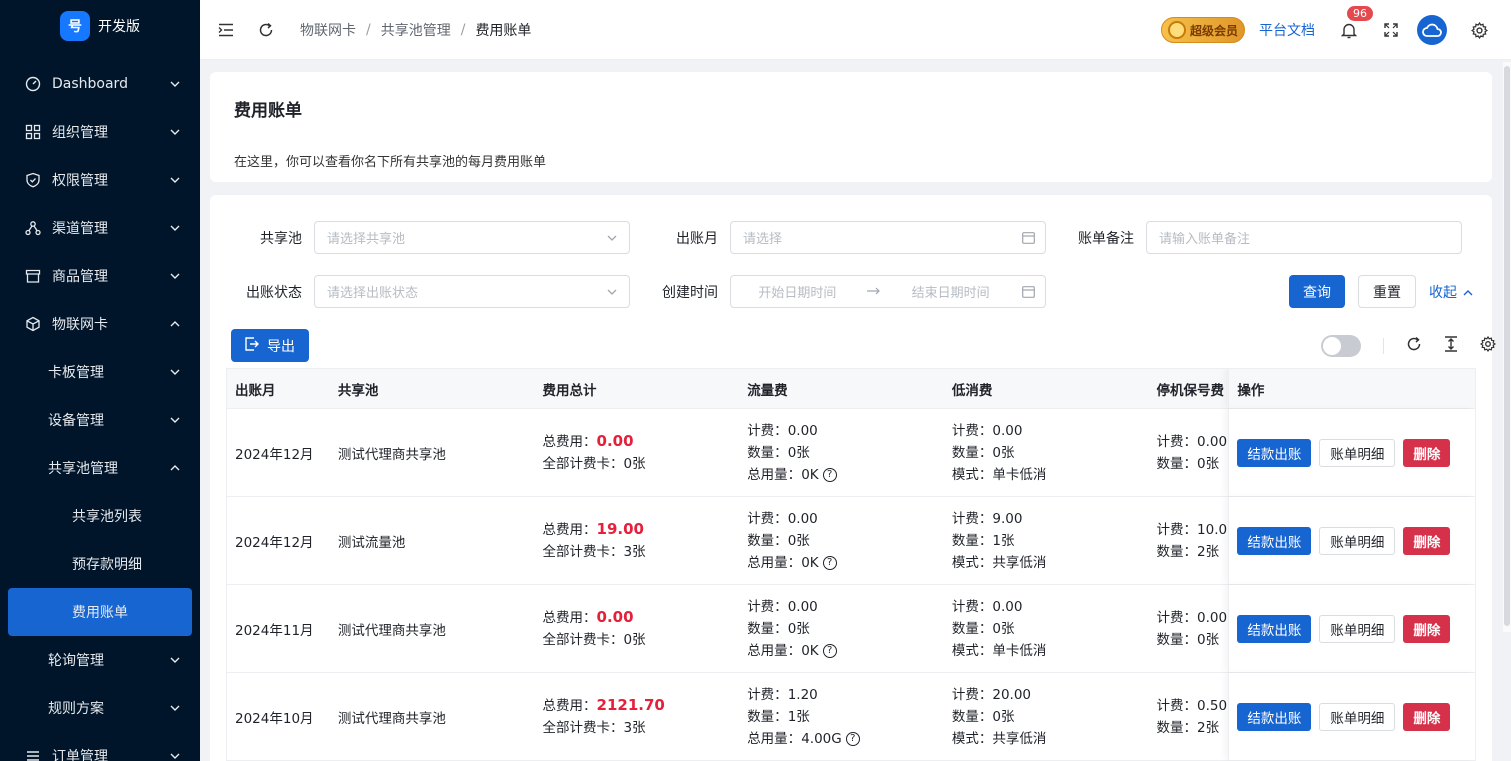 This screenshot has width=1511, height=761. Describe the element at coordinates (472, 291) in the screenshot. I see `status-select: 请选择出账状态` at that location.